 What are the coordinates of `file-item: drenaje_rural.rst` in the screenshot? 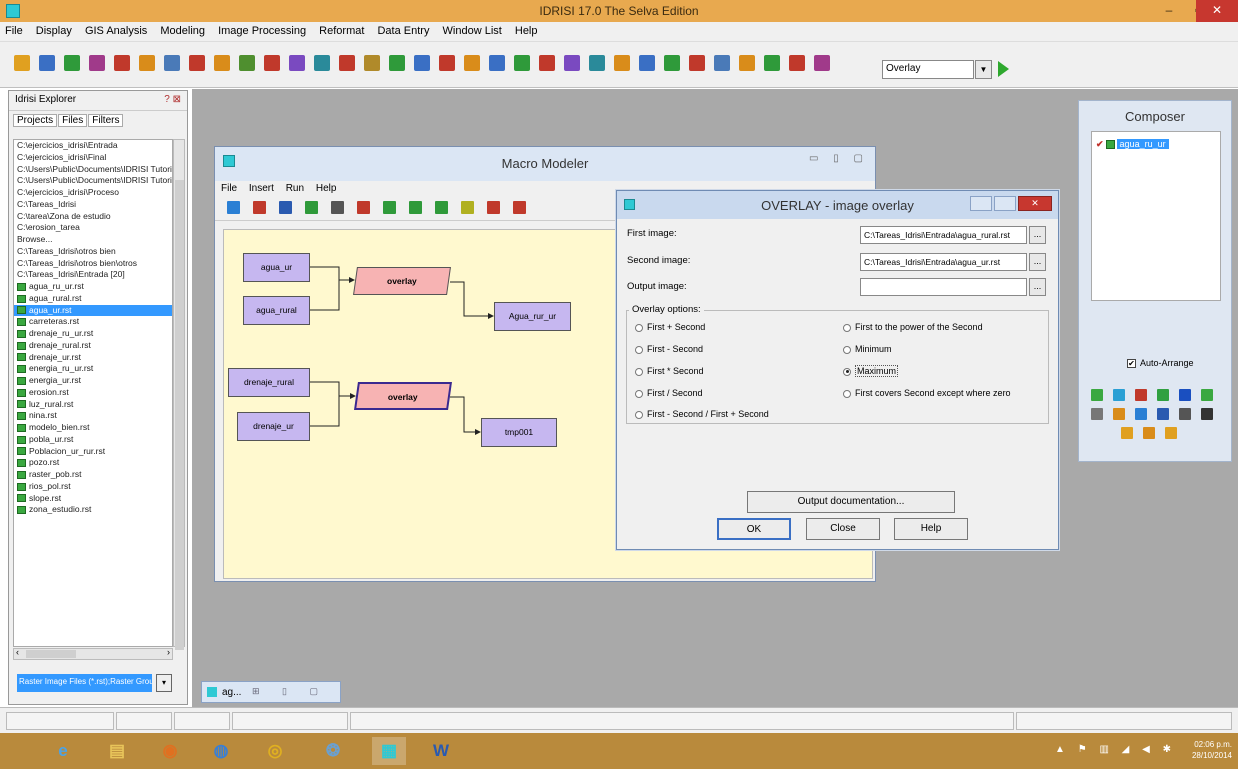 It's located at (93, 346).